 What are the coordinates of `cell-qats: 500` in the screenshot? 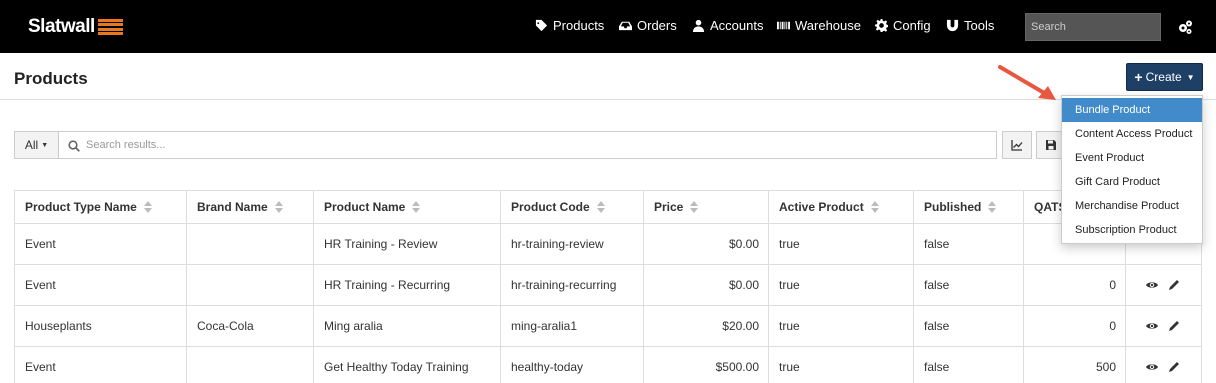 It's located at (1074, 365).